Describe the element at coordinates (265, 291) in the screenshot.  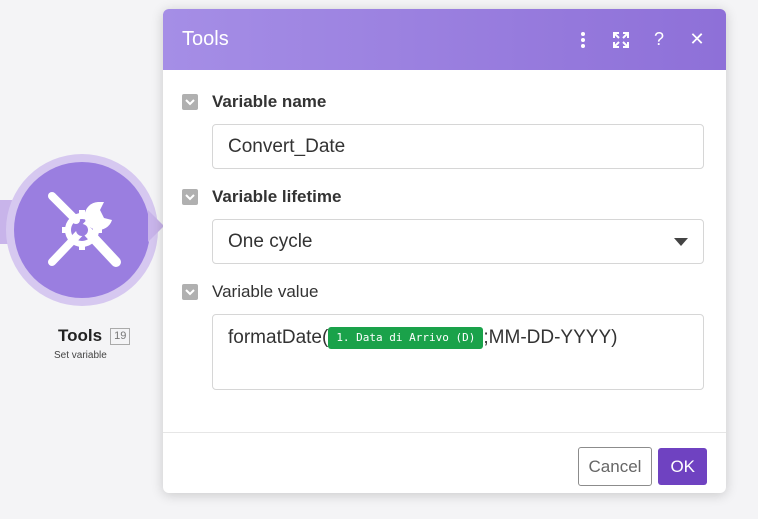
I see `variable-value-label: Variable value` at that location.